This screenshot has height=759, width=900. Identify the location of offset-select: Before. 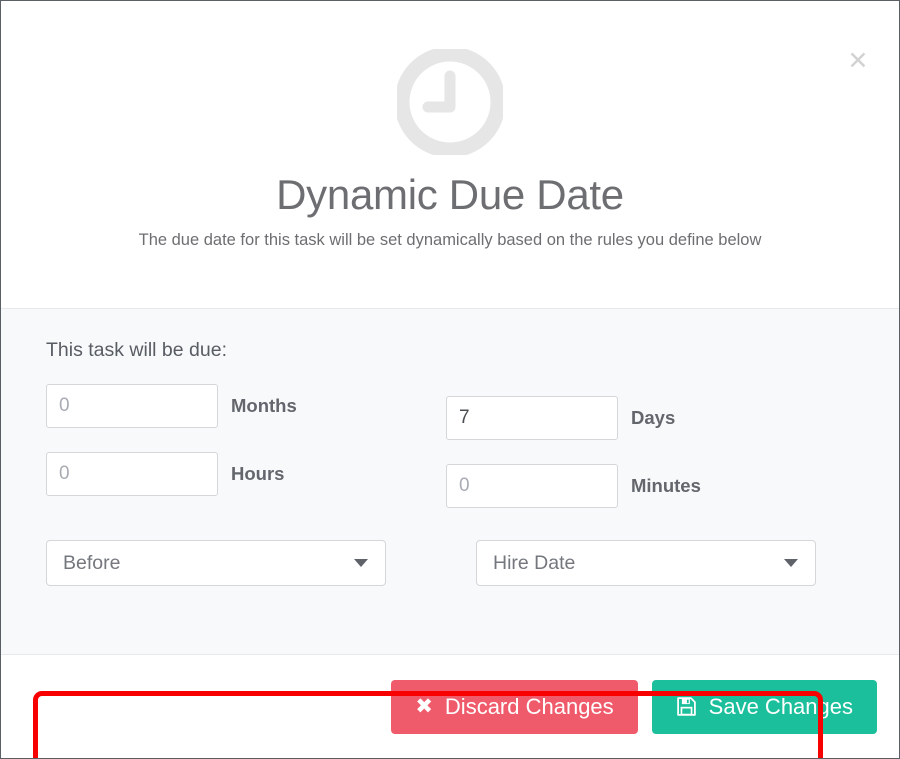
(216, 563).